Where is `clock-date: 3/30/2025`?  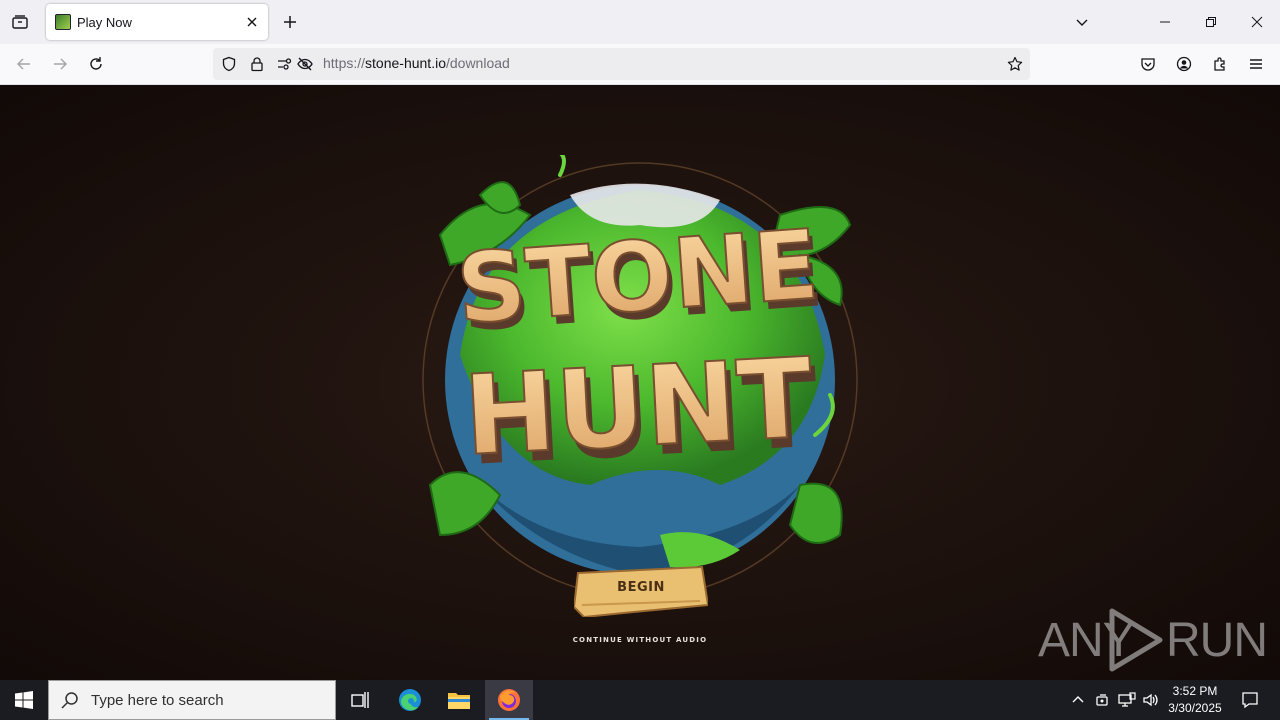
clock-date: 3/30/2025 is located at coordinates (1195, 708).